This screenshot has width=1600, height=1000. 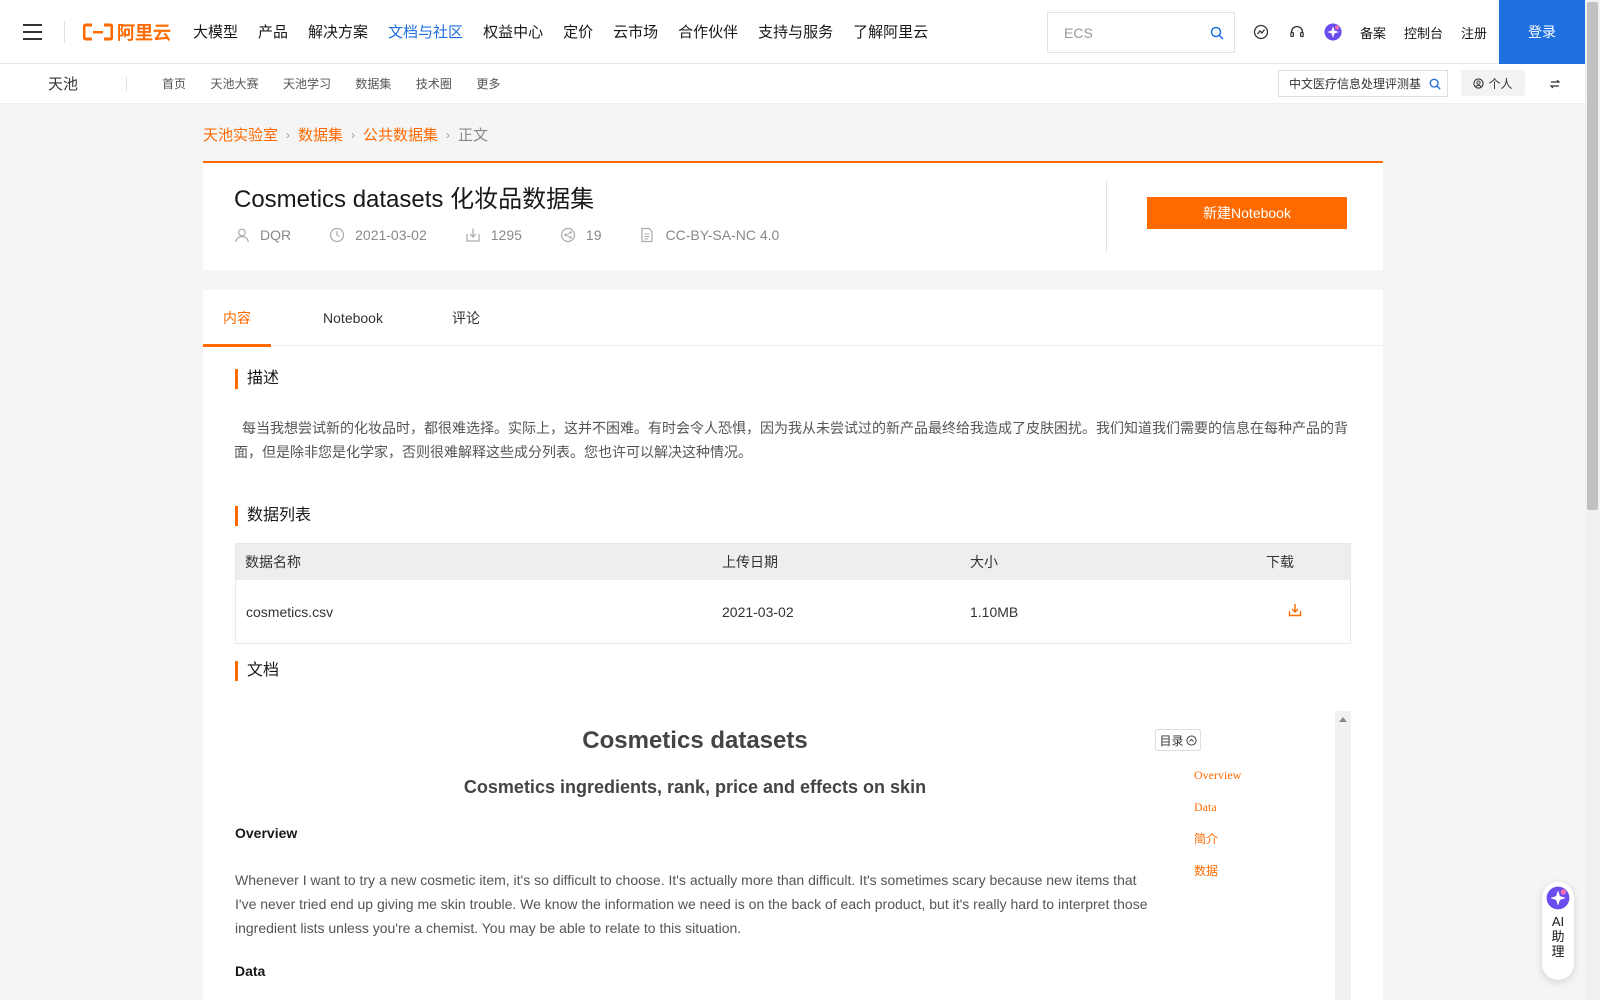 I want to click on switch-icon, so click(x=1555, y=84).